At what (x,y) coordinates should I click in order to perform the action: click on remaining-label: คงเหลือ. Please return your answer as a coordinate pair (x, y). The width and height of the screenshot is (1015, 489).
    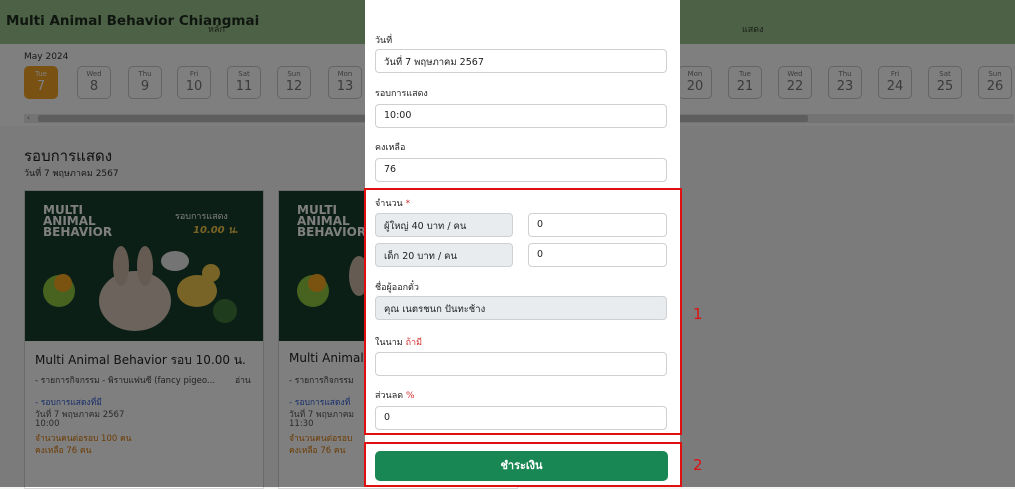
    Looking at the image, I should click on (390, 148).